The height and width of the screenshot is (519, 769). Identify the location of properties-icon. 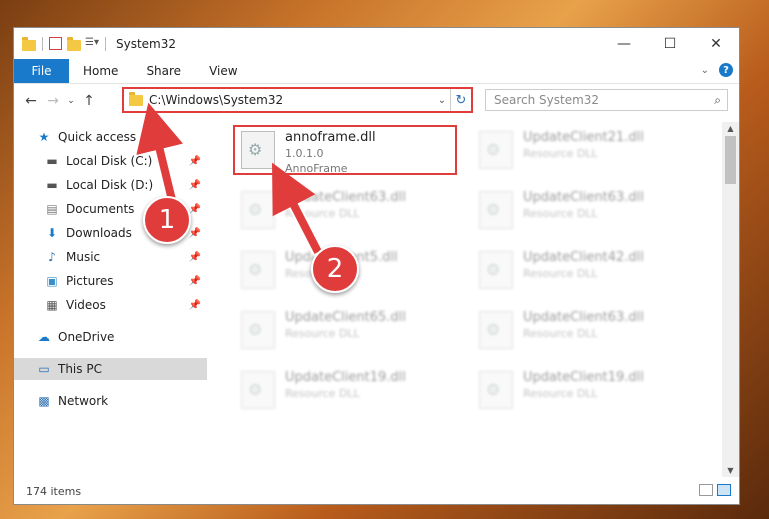
(56, 43).